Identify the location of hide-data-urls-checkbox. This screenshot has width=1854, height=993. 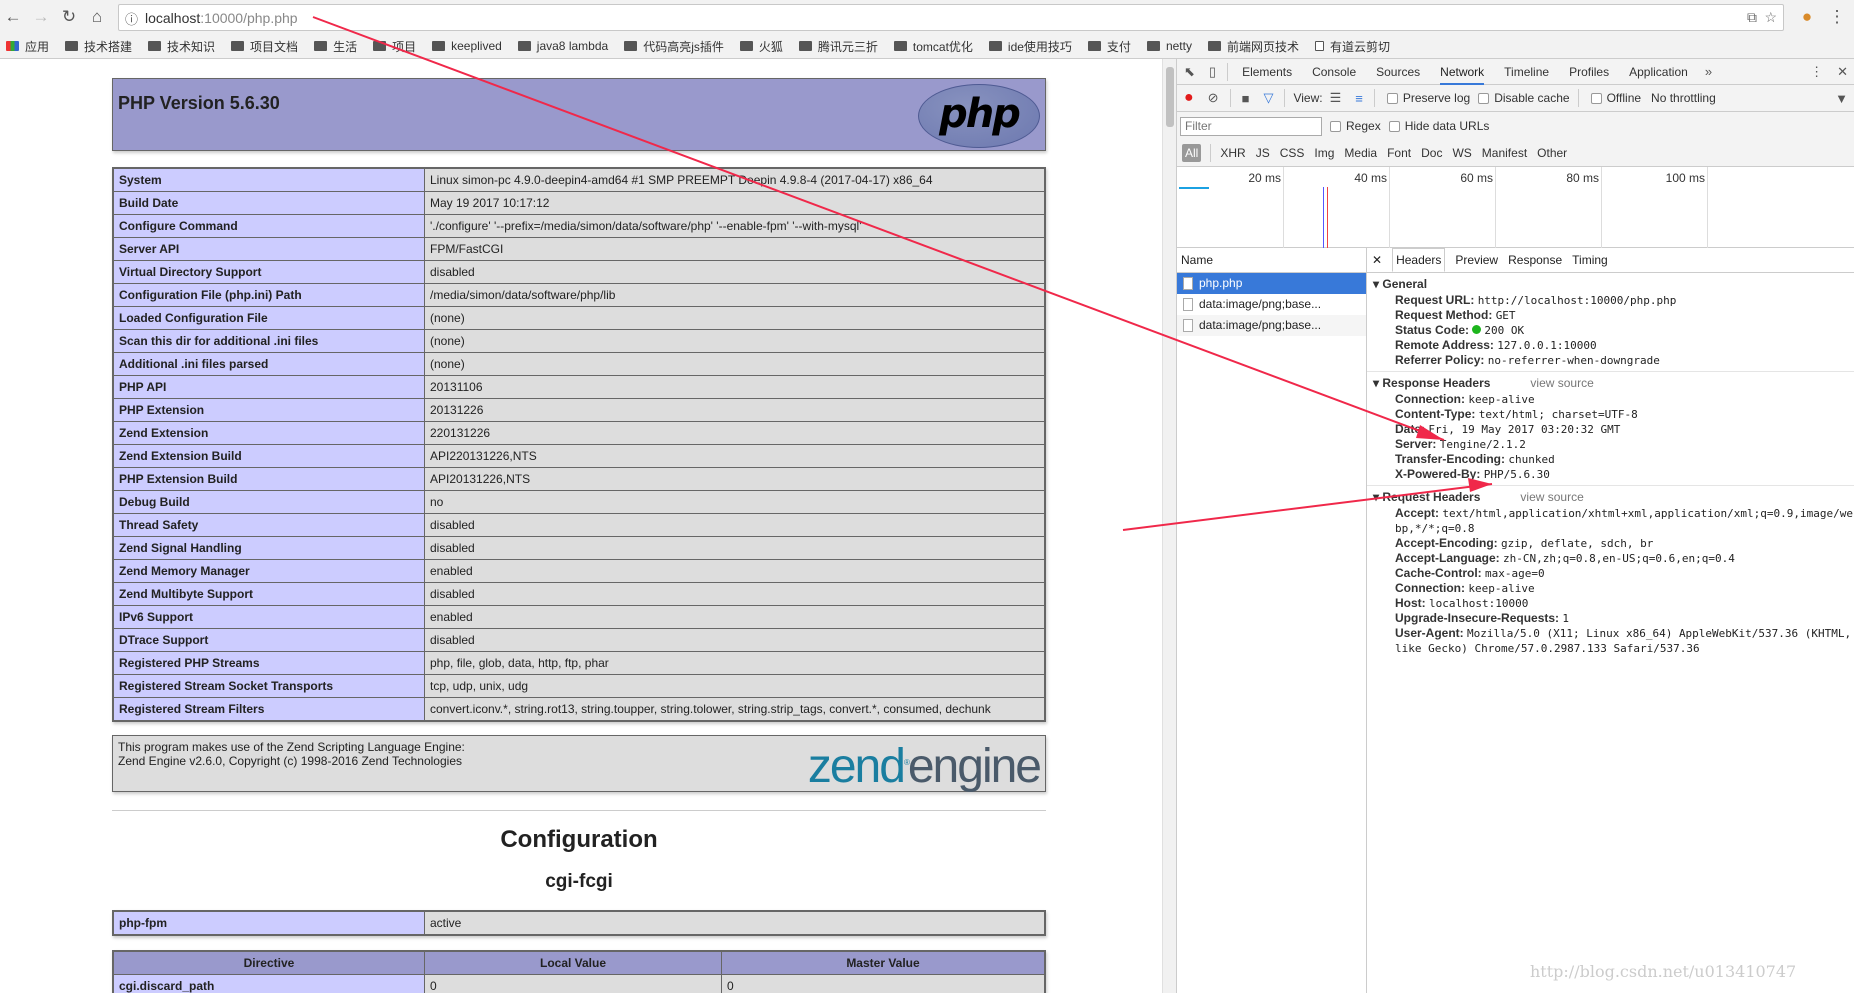
(1394, 126).